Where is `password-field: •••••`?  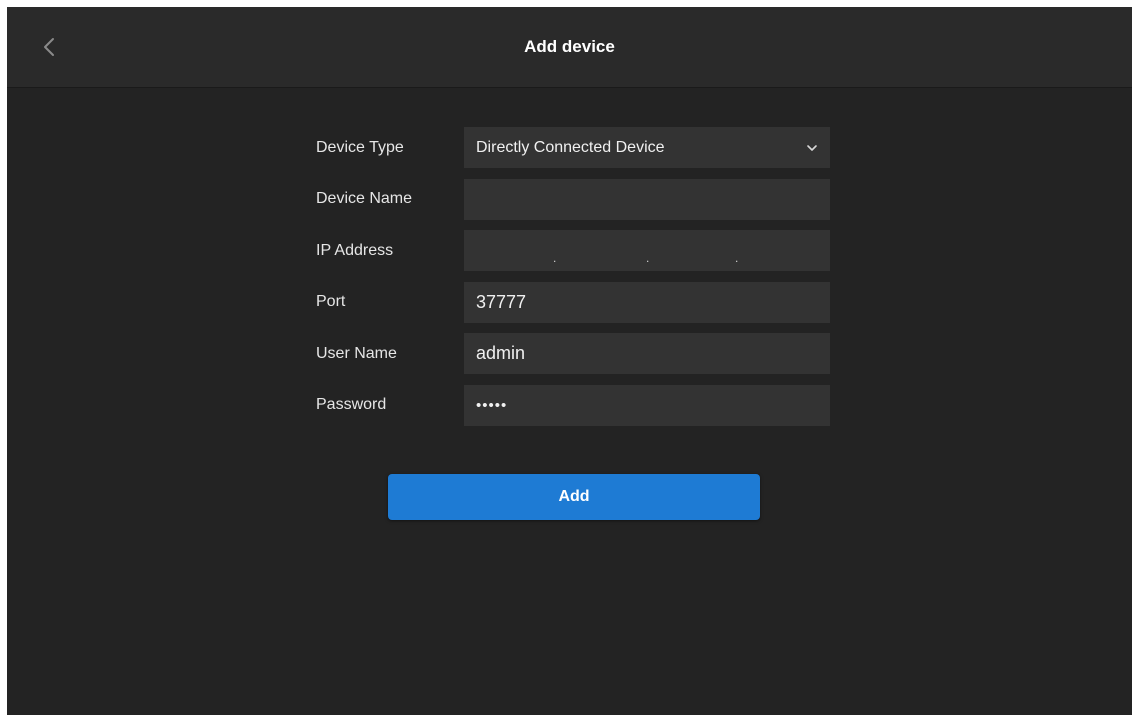 password-field: ••••• is located at coordinates (647, 405).